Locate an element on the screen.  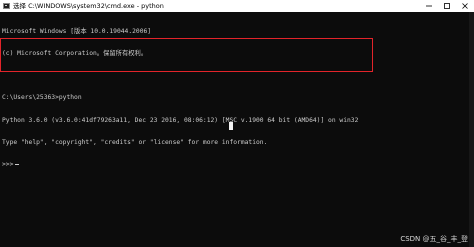
maximize-icon is located at coordinates (447, 6).